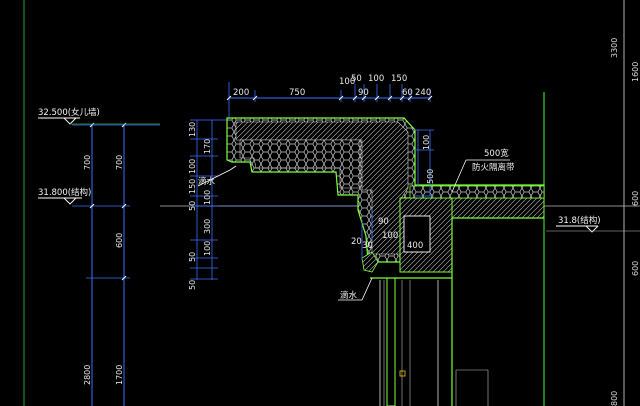  Describe the element at coordinates (367, 246) in the screenshot. I see `dim-inner-30: 30` at that location.